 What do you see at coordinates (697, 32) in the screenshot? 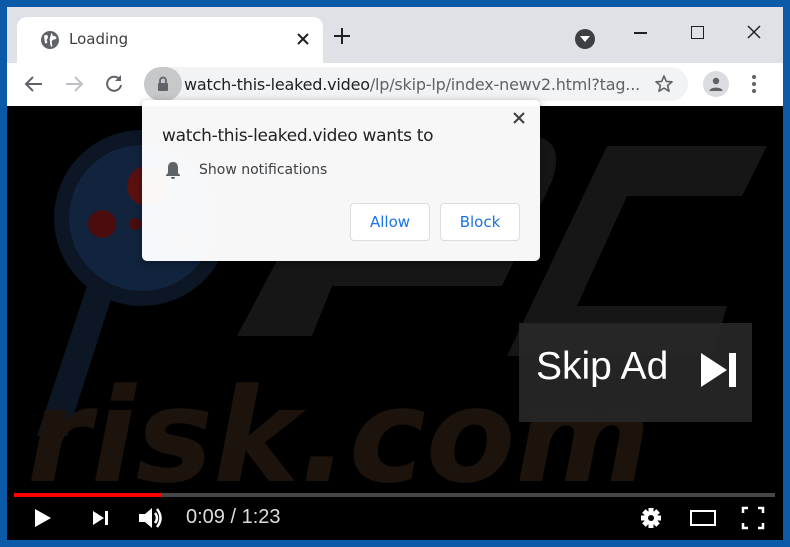
I see `maximize-button` at bounding box center [697, 32].